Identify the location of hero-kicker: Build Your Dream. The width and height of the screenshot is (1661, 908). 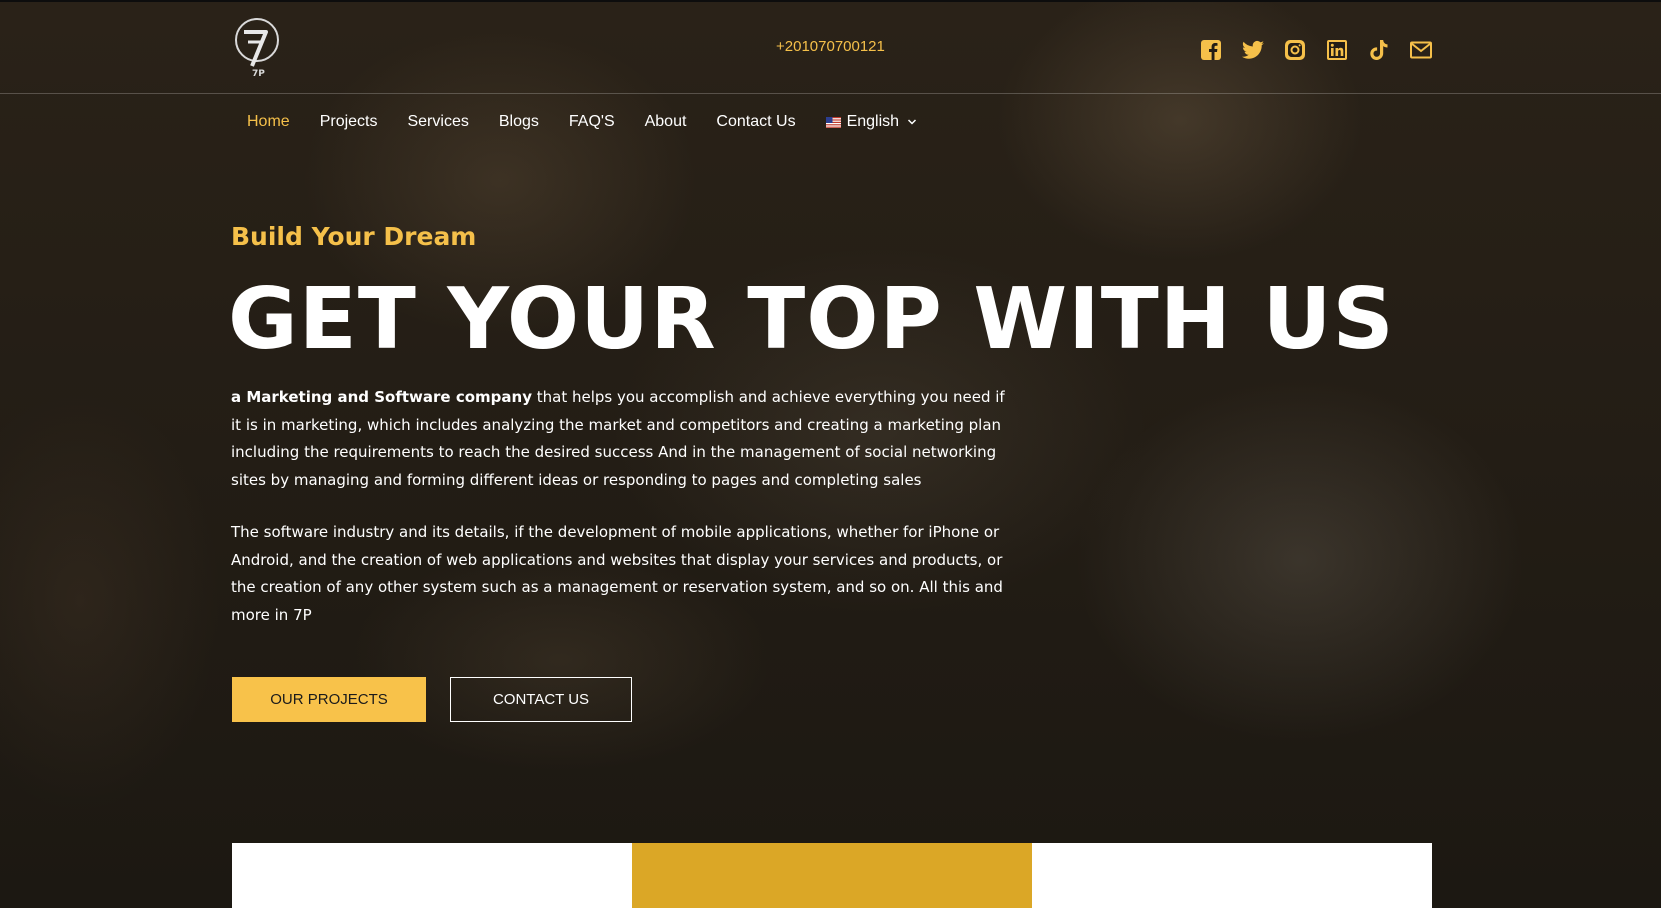
(354, 236).